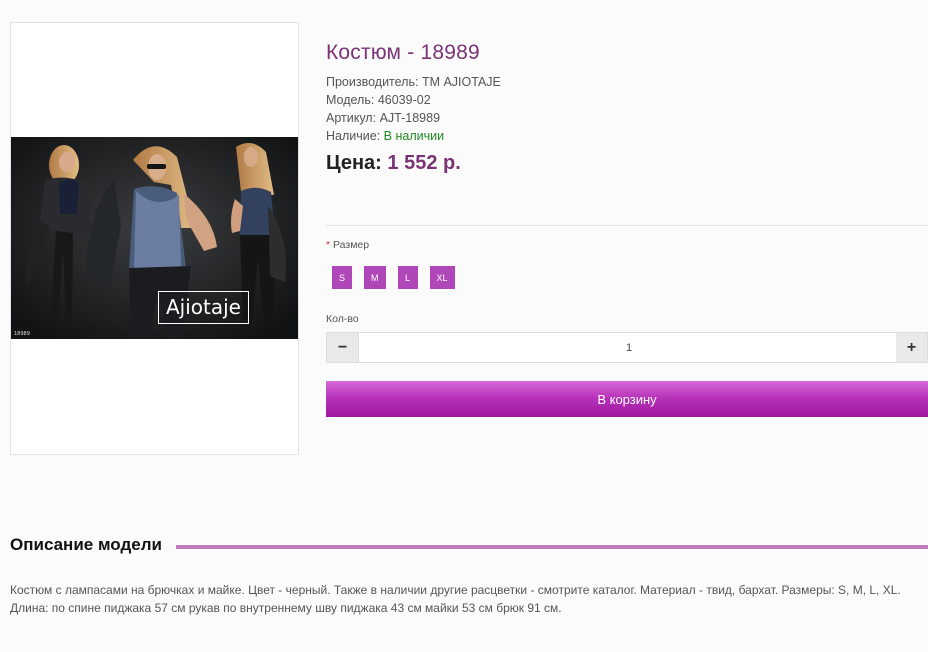 The width and height of the screenshot is (928, 652). I want to click on size-option-m: M, so click(375, 277).